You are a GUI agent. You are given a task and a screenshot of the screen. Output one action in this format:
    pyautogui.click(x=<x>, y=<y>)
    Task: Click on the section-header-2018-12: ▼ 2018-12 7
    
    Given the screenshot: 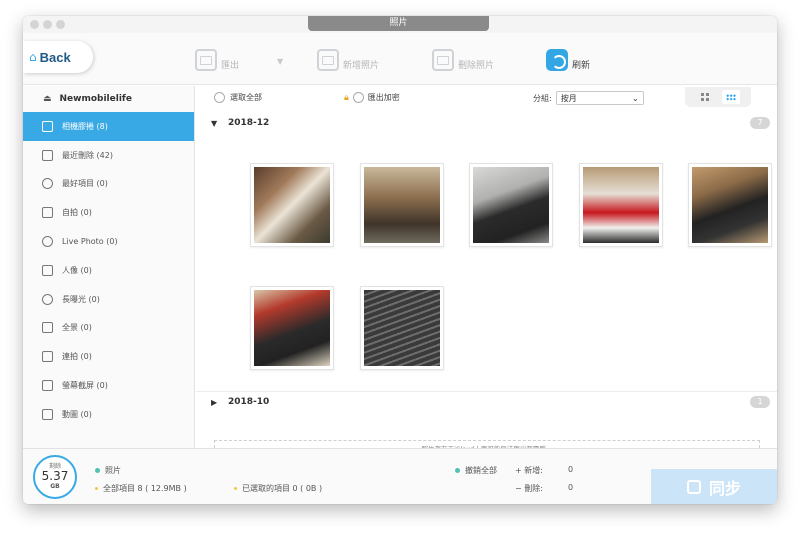 What is the action you would take?
    pyautogui.click(x=486, y=123)
    